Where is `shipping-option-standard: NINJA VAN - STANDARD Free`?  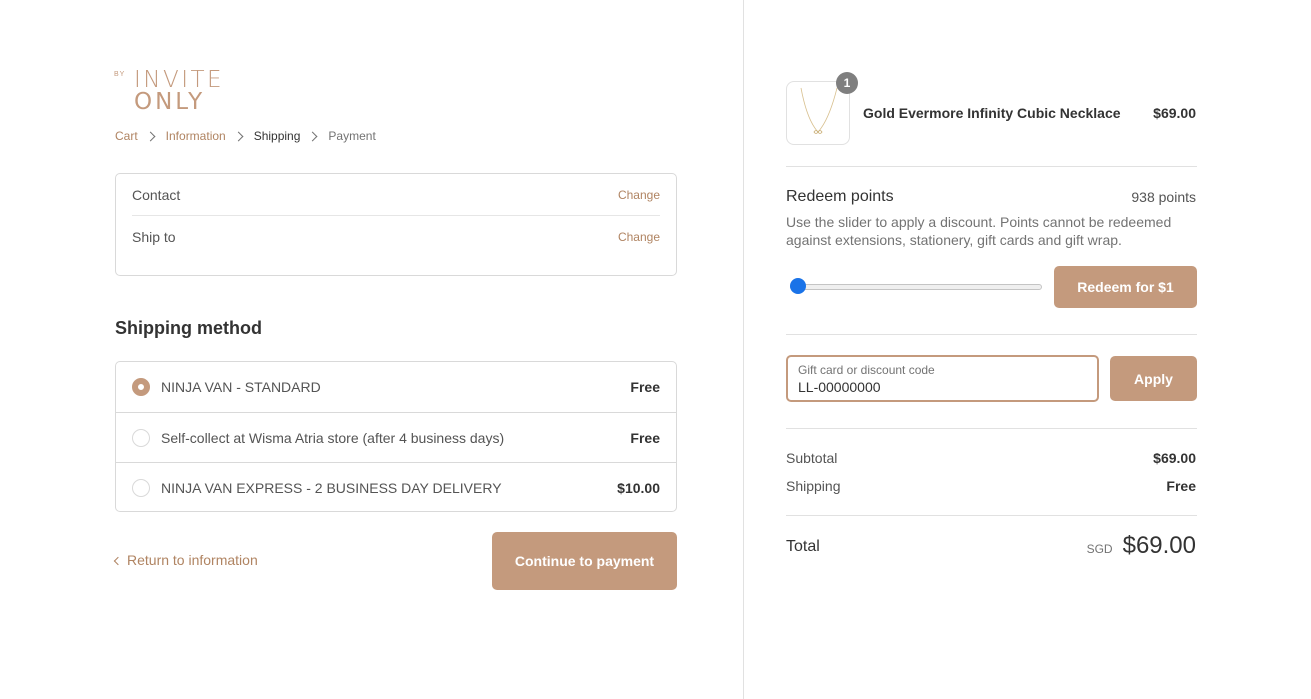 shipping-option-standard: NINJA VAN - STANDARD Free is located at coordinates (396, 387).